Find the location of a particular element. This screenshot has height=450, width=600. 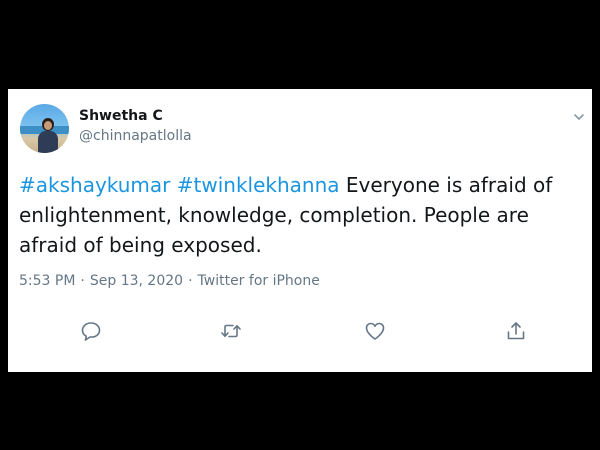

chevron-down-icon is located at coordinates (579, 116).